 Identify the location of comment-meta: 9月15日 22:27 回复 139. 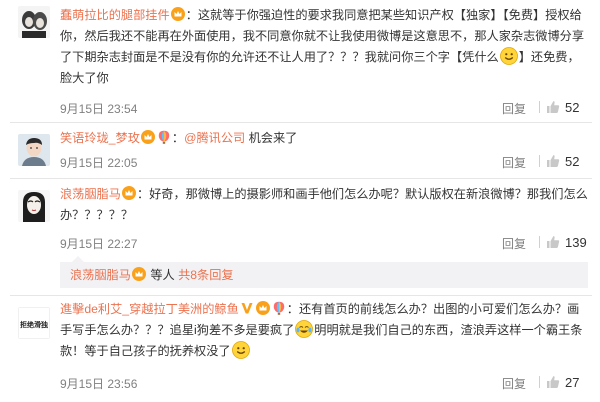
(324, 243).